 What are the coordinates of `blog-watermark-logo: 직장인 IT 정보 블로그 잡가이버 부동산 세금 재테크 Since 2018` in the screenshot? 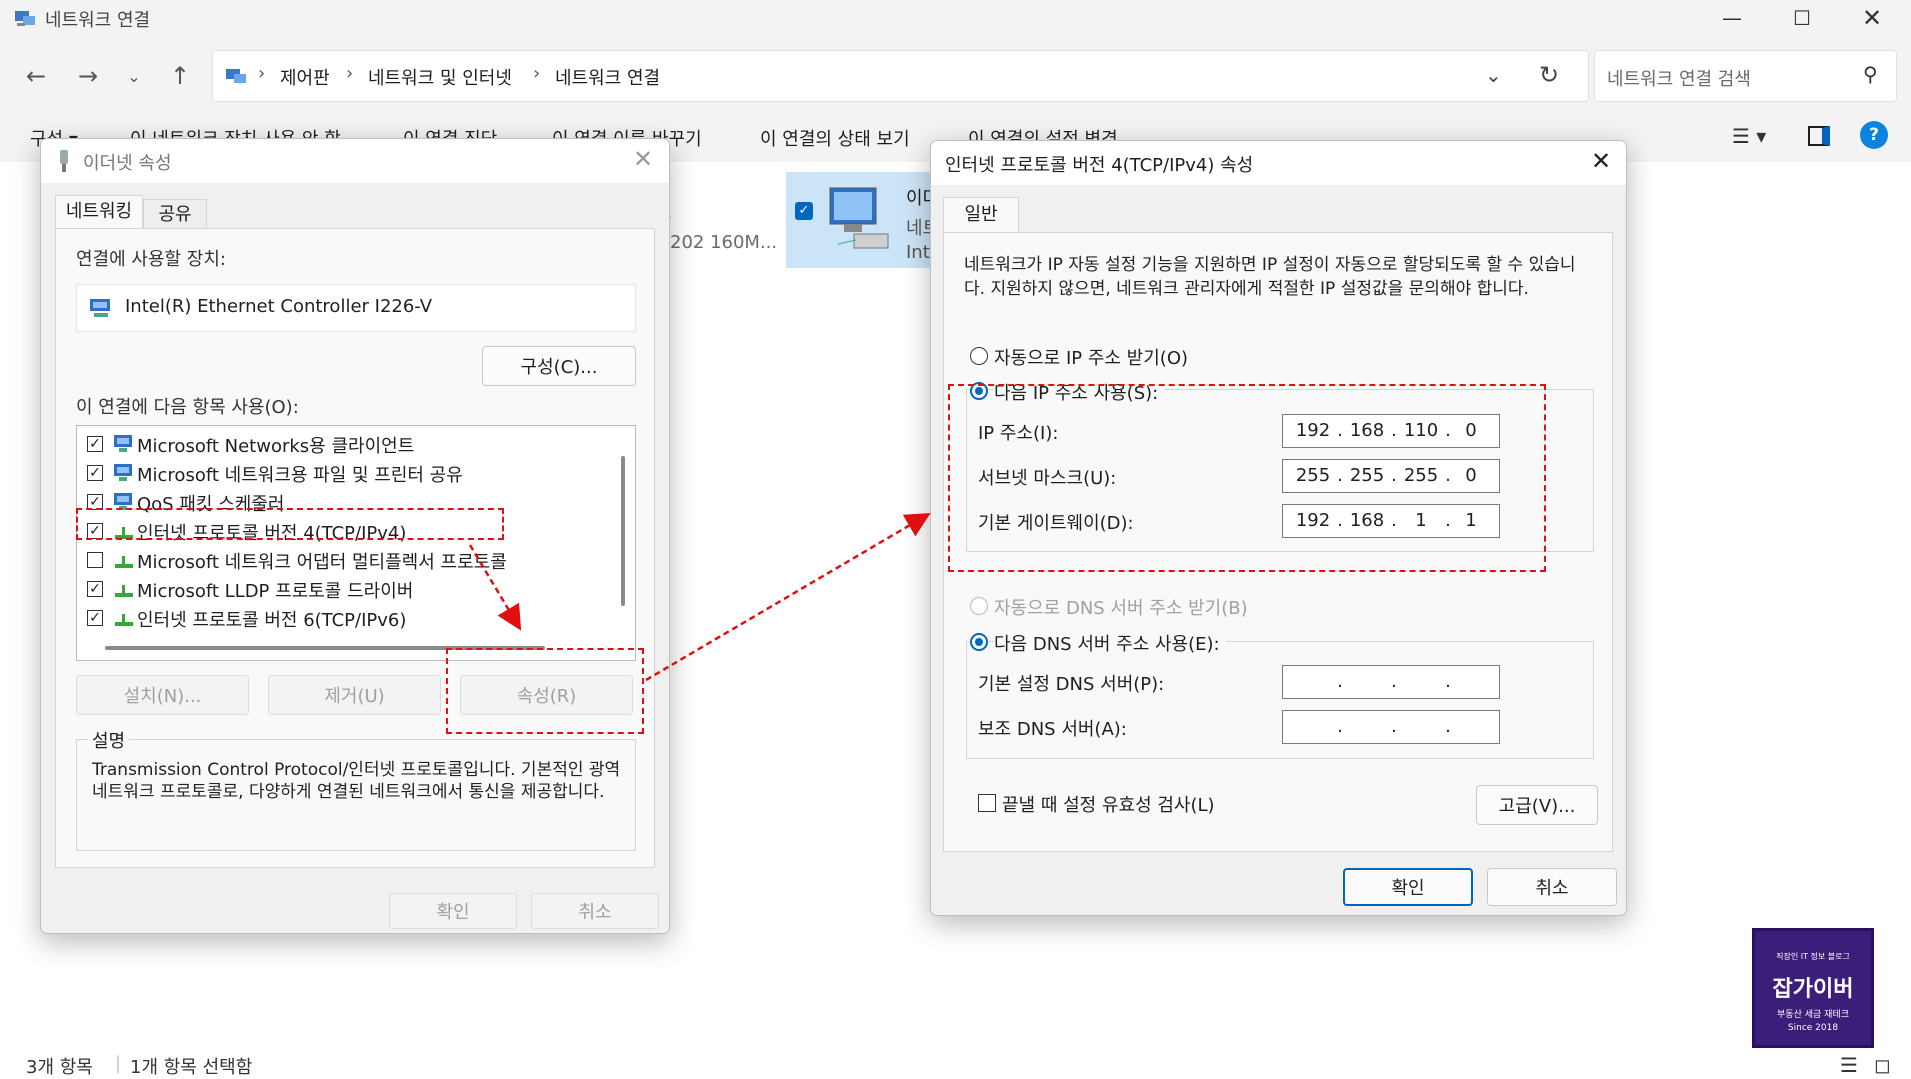 It's located at (1813, 988).